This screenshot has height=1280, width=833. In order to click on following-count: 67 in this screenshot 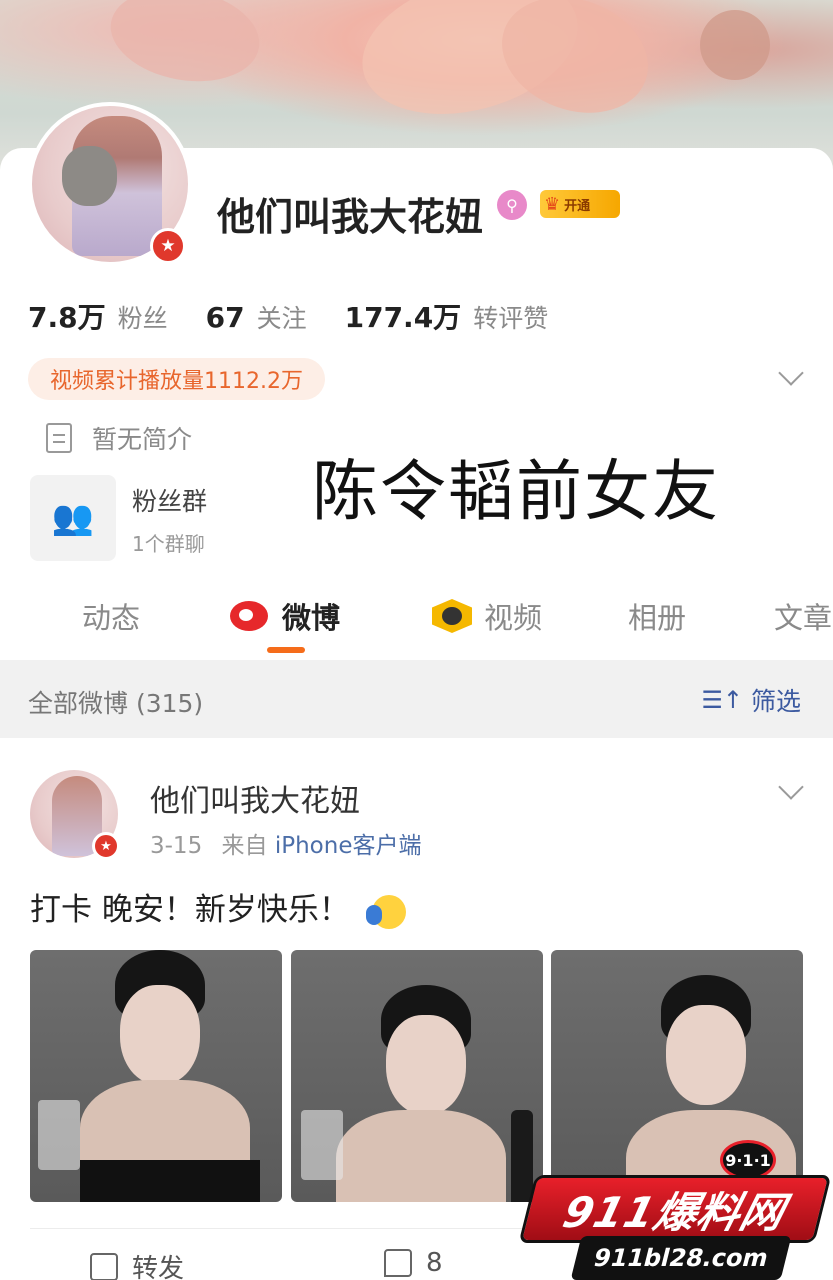, I will do `click(225, 317)`.